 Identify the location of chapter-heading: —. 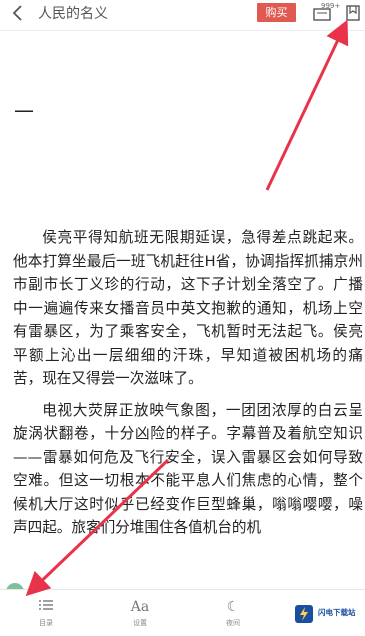
(24, 110).